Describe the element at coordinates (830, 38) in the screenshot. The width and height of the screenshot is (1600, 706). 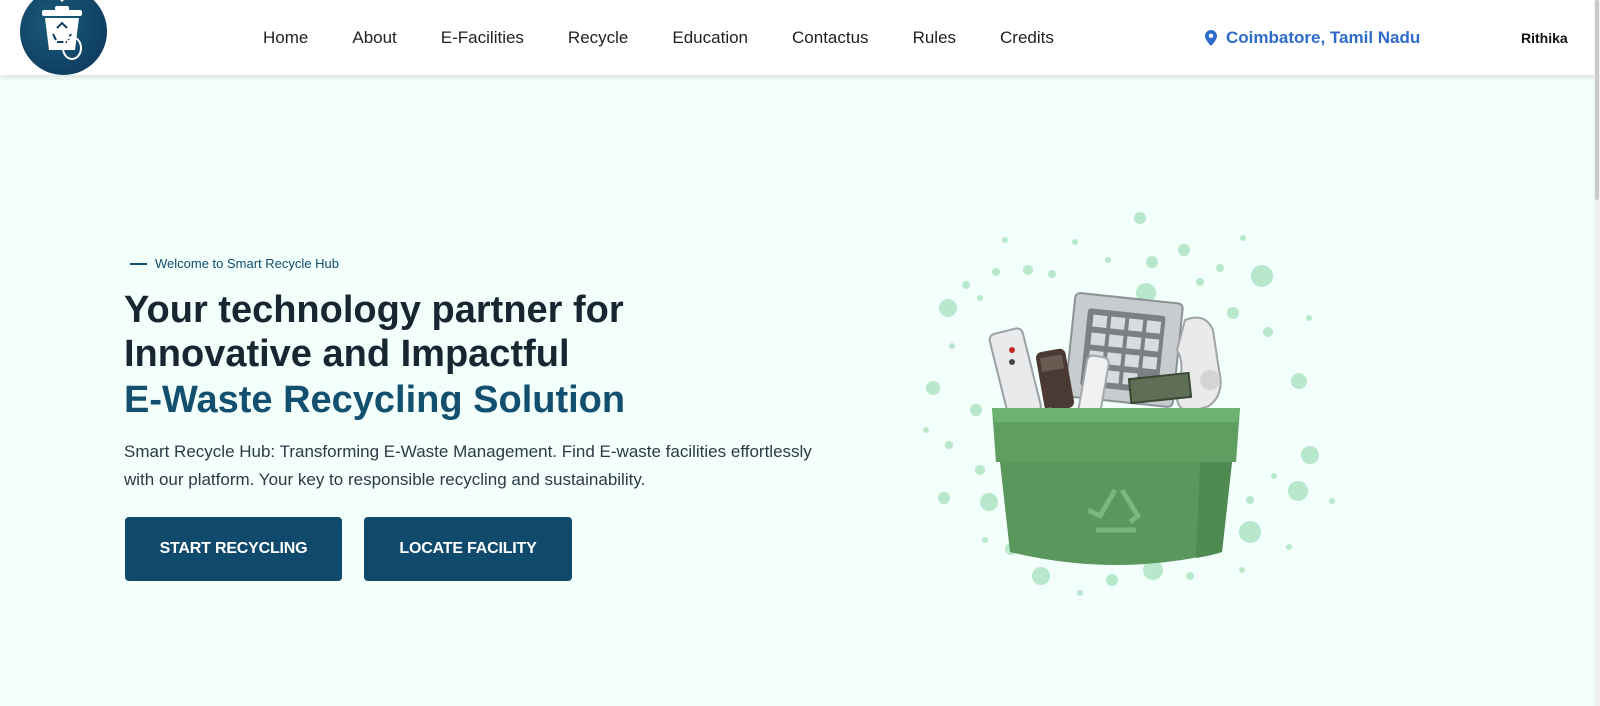
I see `nav-item-contactus: Contactus` at that location.